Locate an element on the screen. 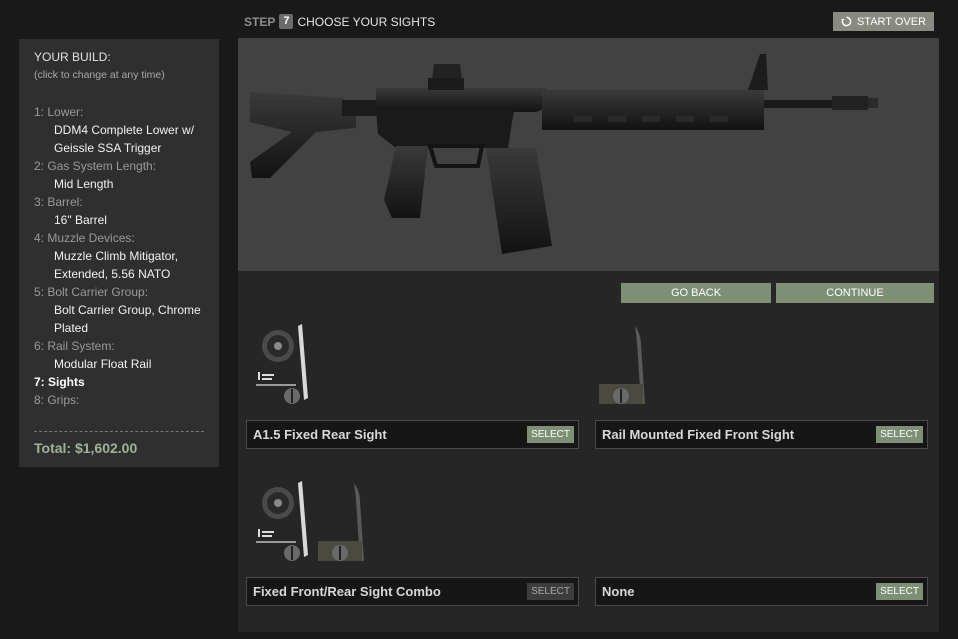 This screenshot has height=639, width=958. step-number-badge: 7 is located at coordinates (286, 21).